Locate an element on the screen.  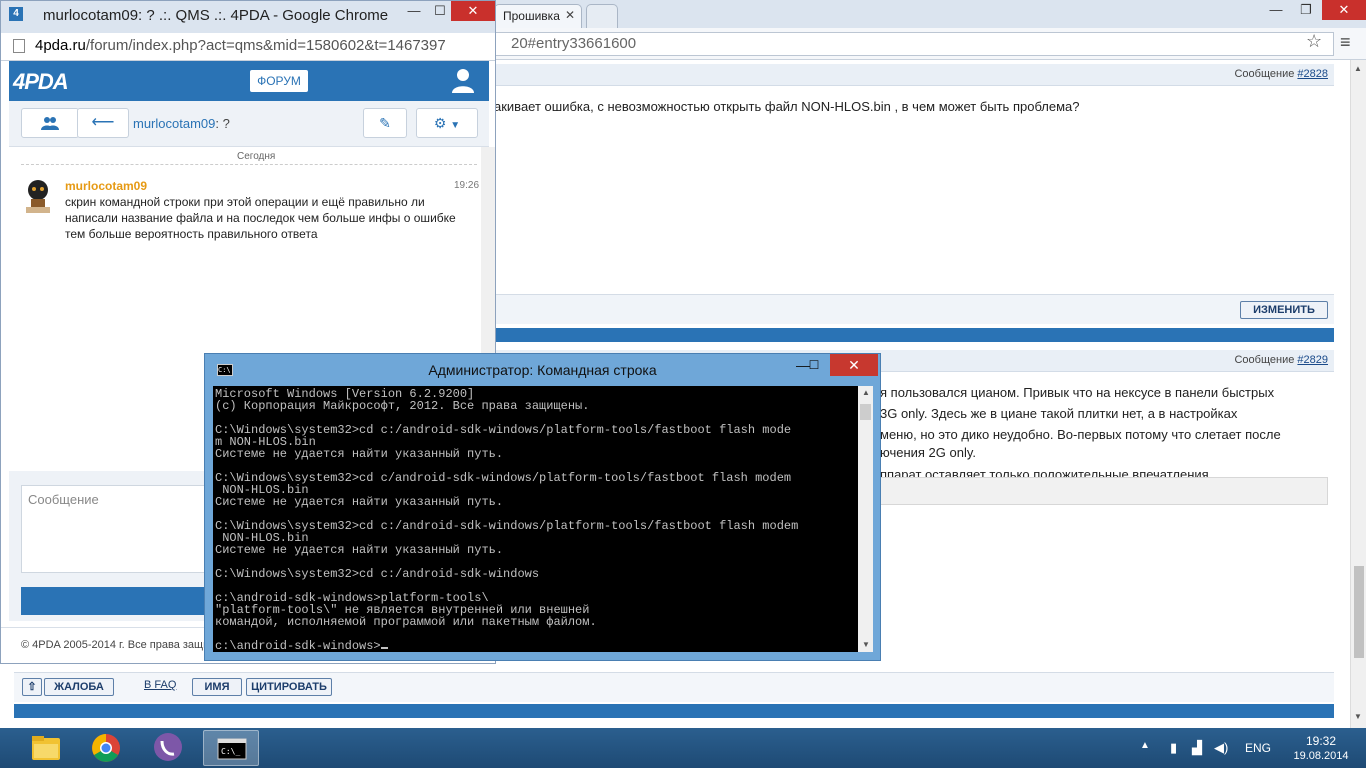
name-button: ИМЯ is located at coordinates (217, 687).